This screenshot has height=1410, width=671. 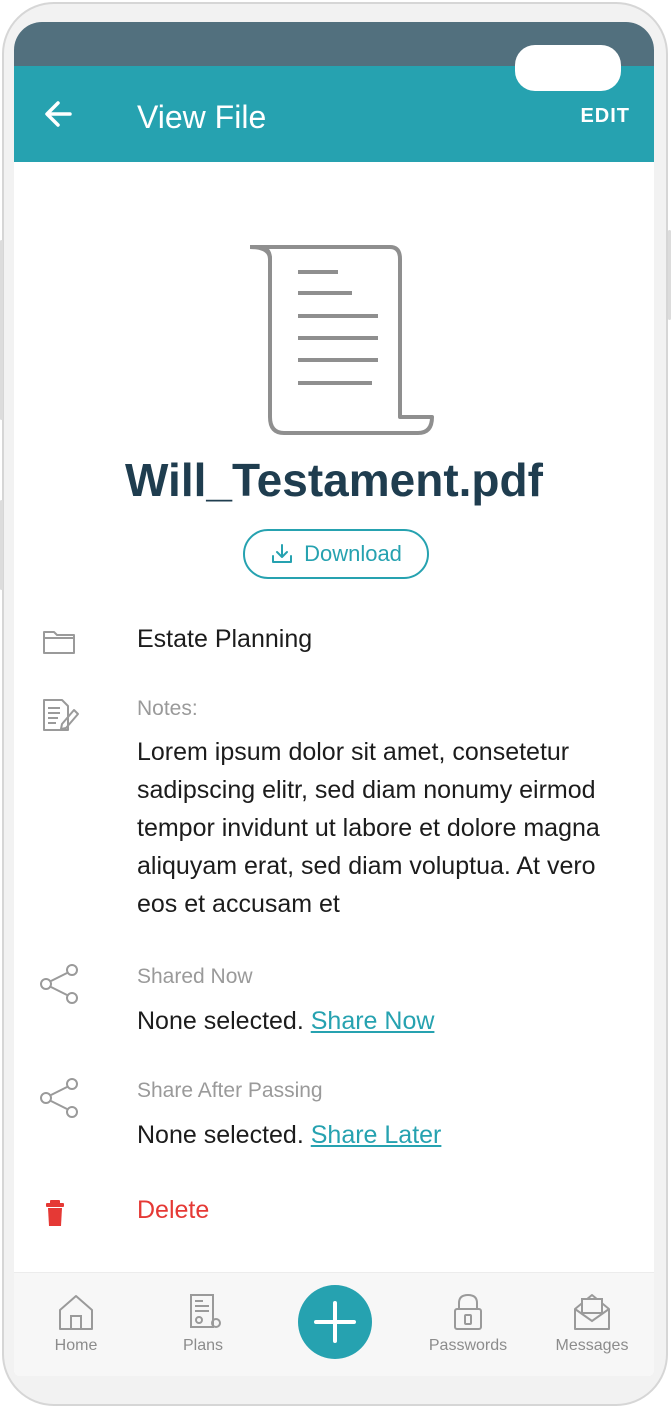 What do you see at coordinates (341, 340) in the screenshot?
I see `document-icon` at bounding box center [341, 340].